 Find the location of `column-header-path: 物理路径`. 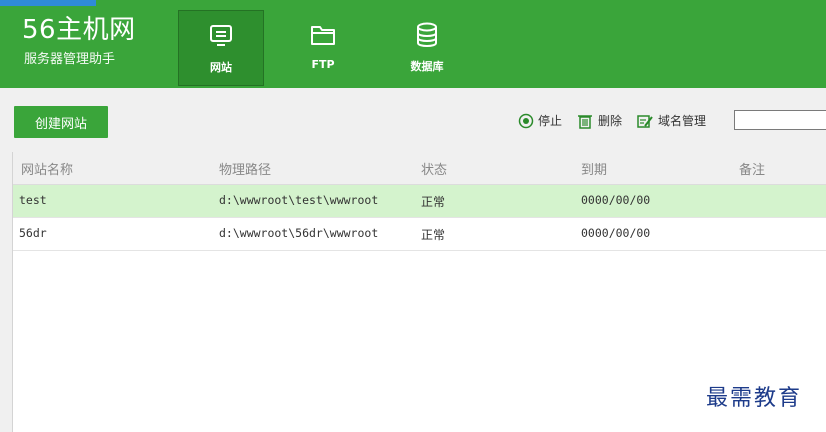

column-header-path: 物理路径 is located at coordinates (245, 168).